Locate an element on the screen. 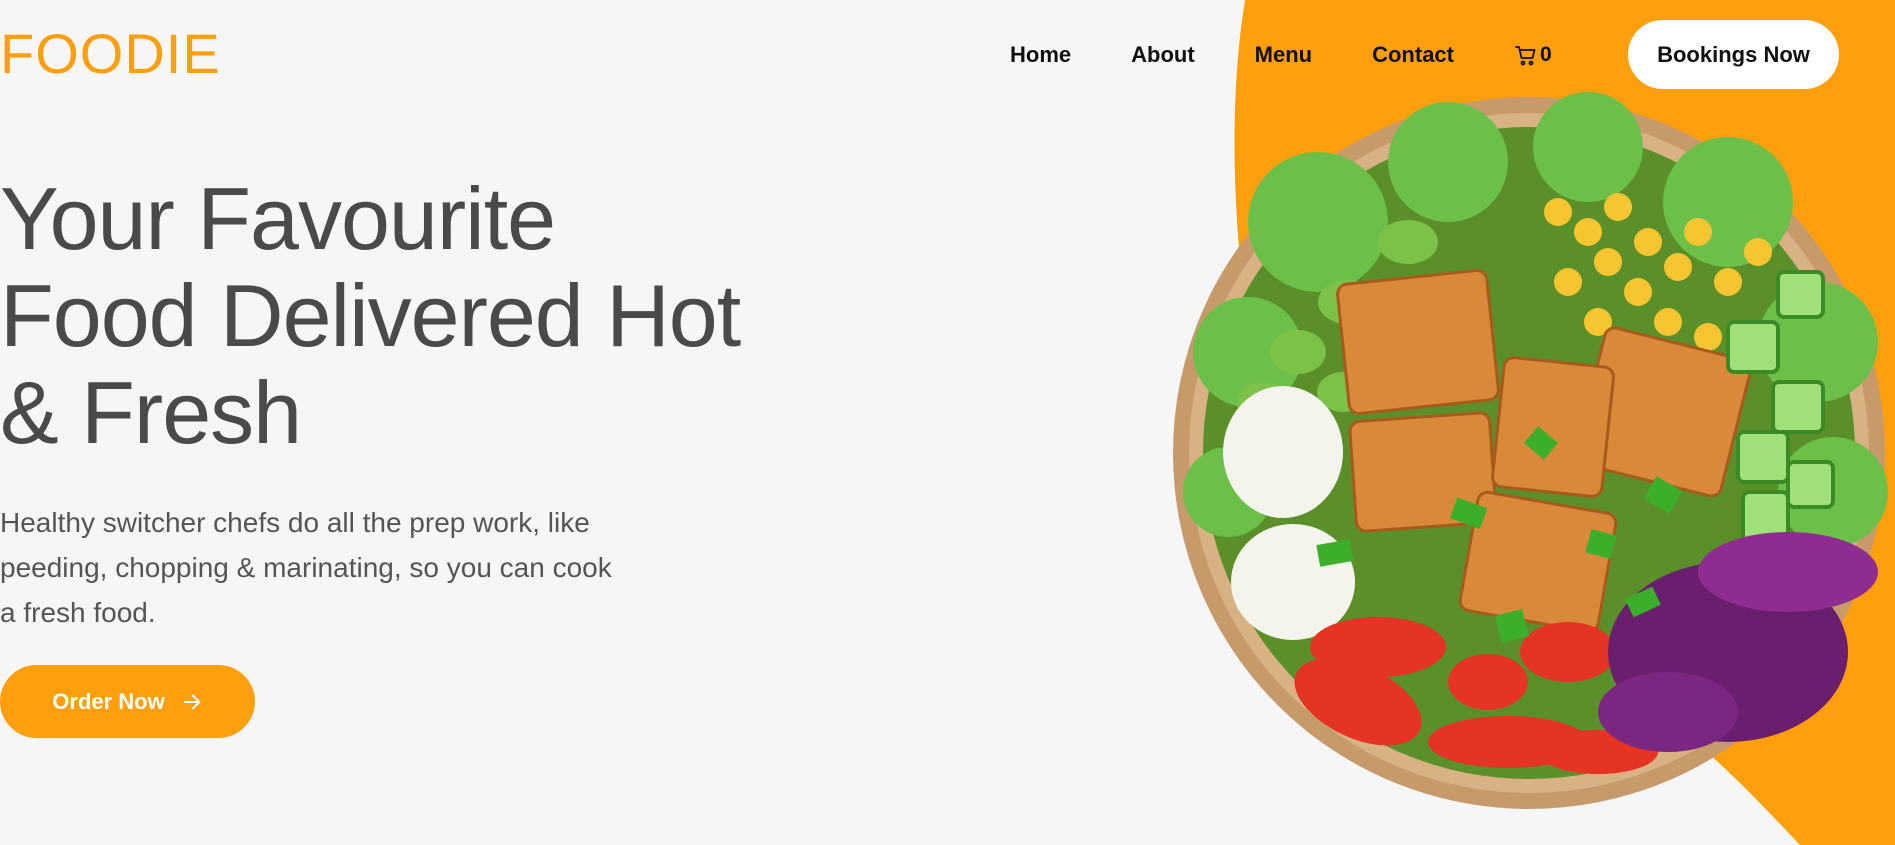 Image resolution: width=1895 pixels, height=845 pixels. nav-menu: Menu is located at coordinates (1283, 55).